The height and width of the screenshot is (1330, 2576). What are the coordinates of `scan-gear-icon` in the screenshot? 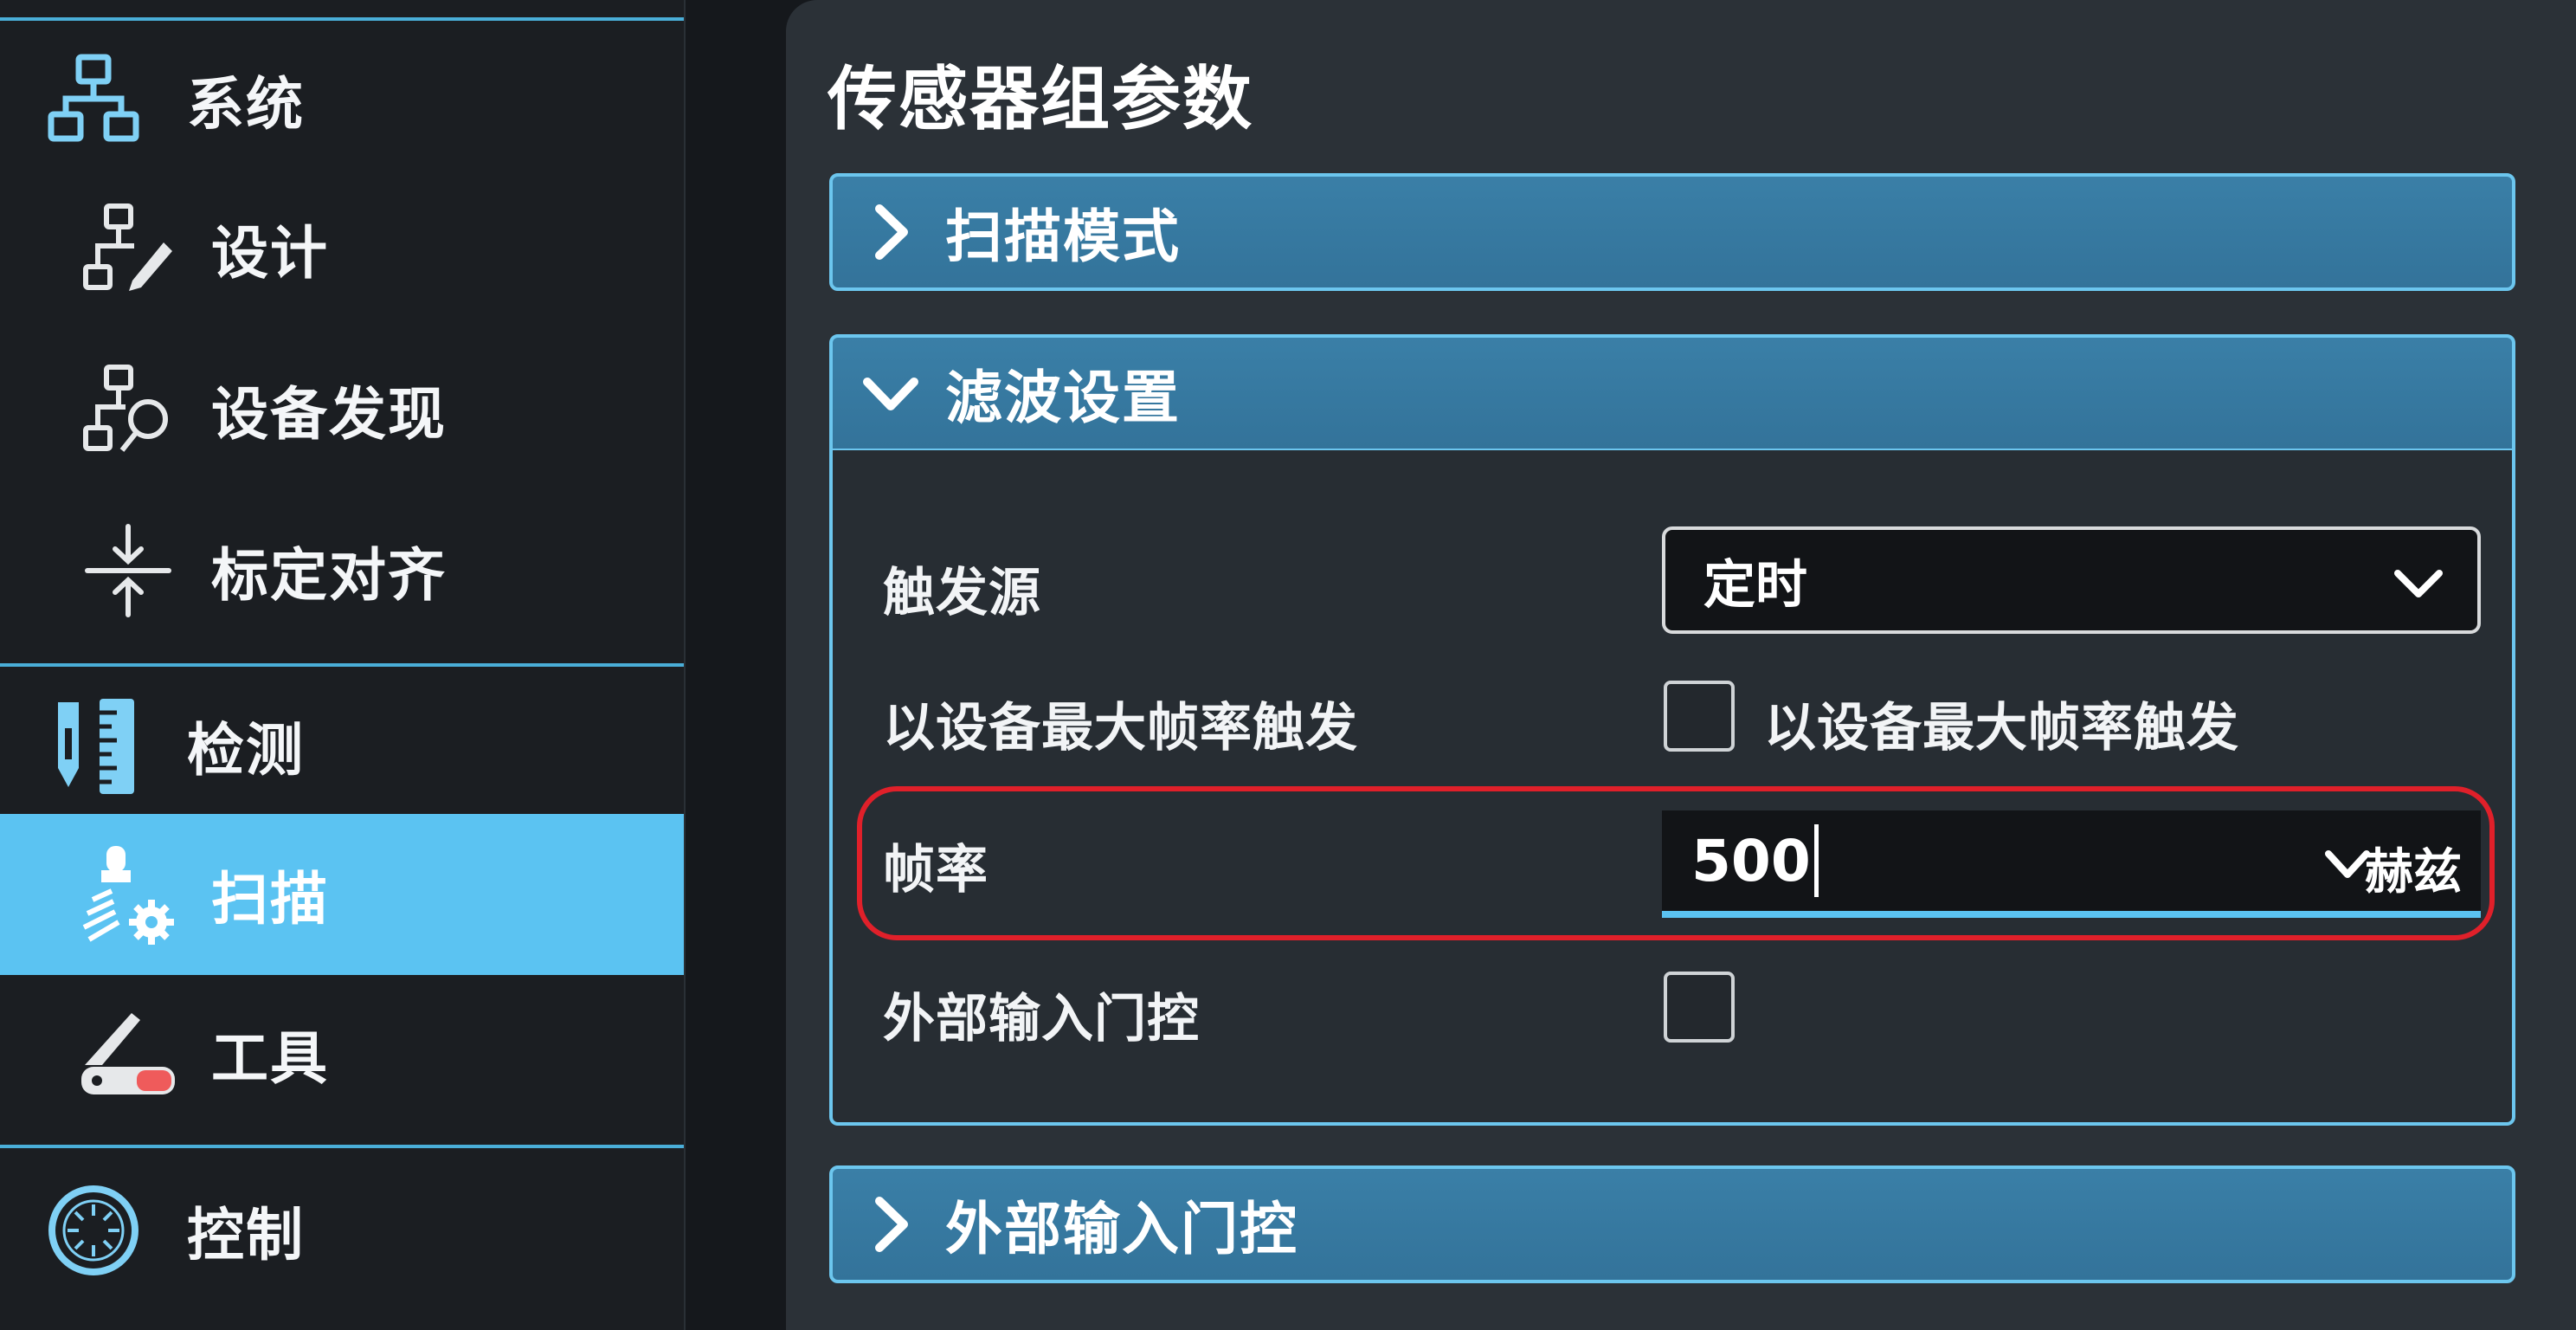 It's located at (128, 894).